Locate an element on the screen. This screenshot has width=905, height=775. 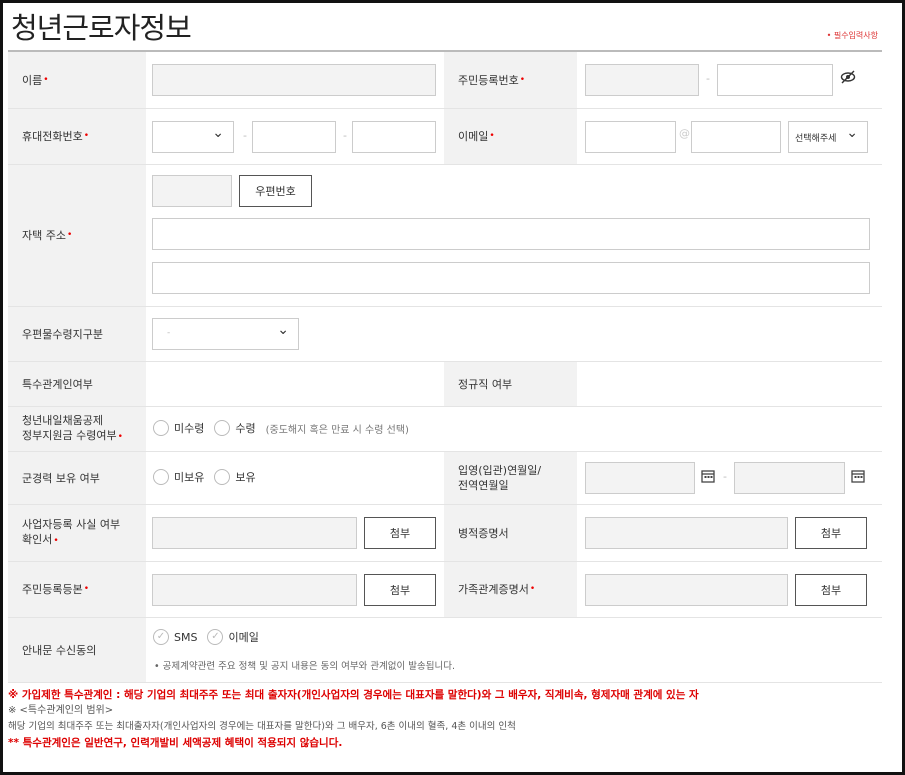
label-rrn: 주민등록번호 • is located at coordinates (510, 80).